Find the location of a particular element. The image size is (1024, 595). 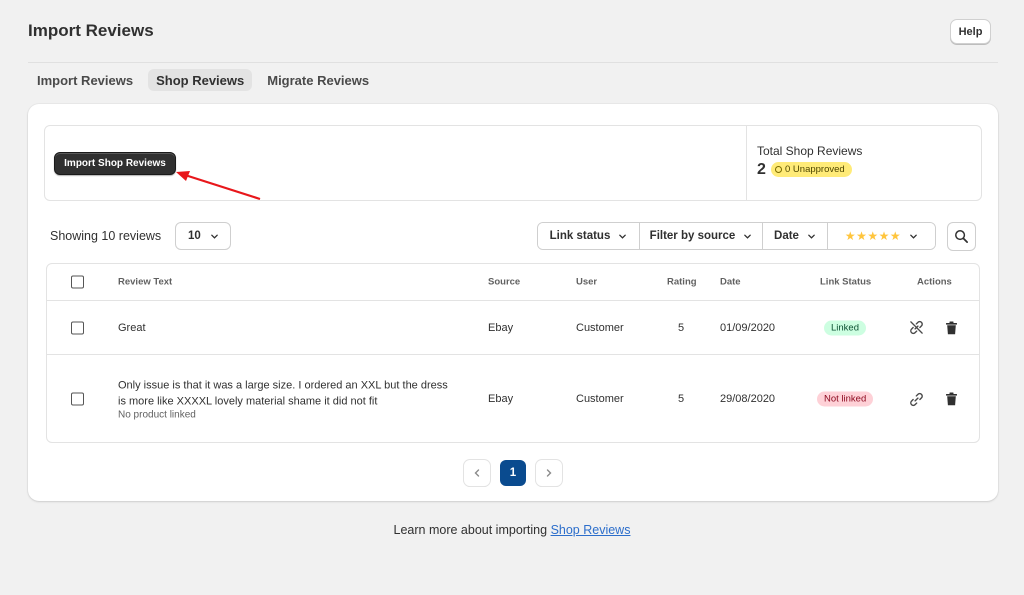

header-actions: Actions is located at coordinates (934, 282).